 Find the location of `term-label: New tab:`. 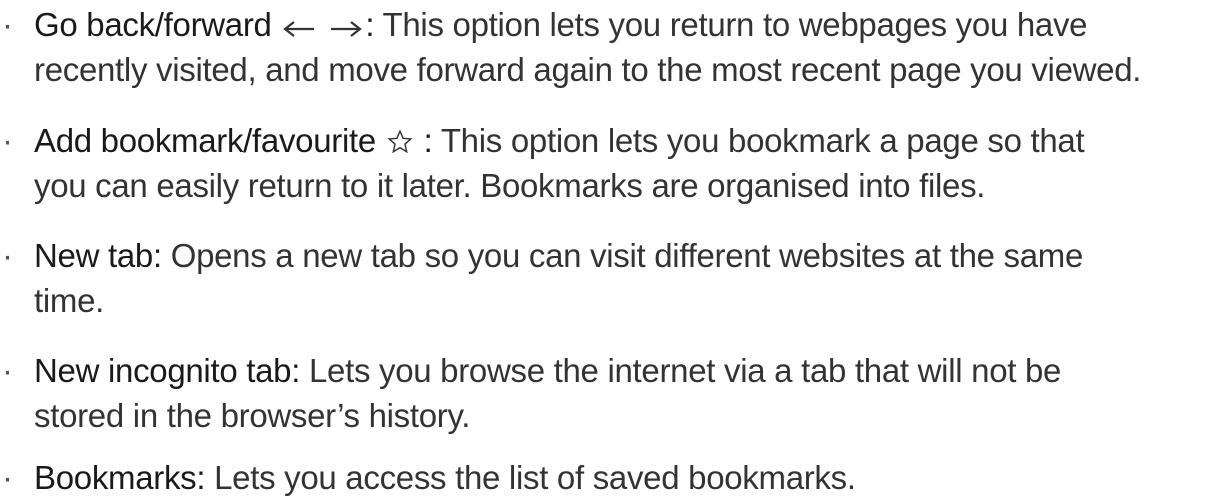

term-label: New tab: is located at coordinates (98, 255).